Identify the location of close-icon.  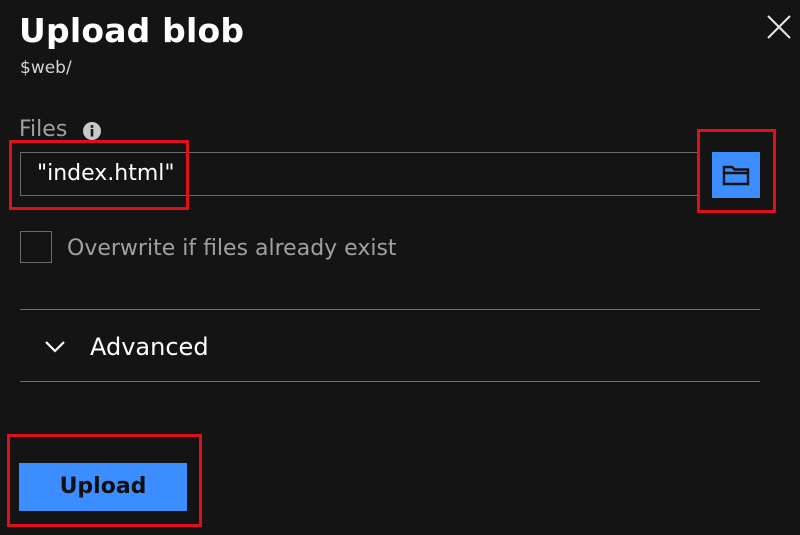
(779, 27).